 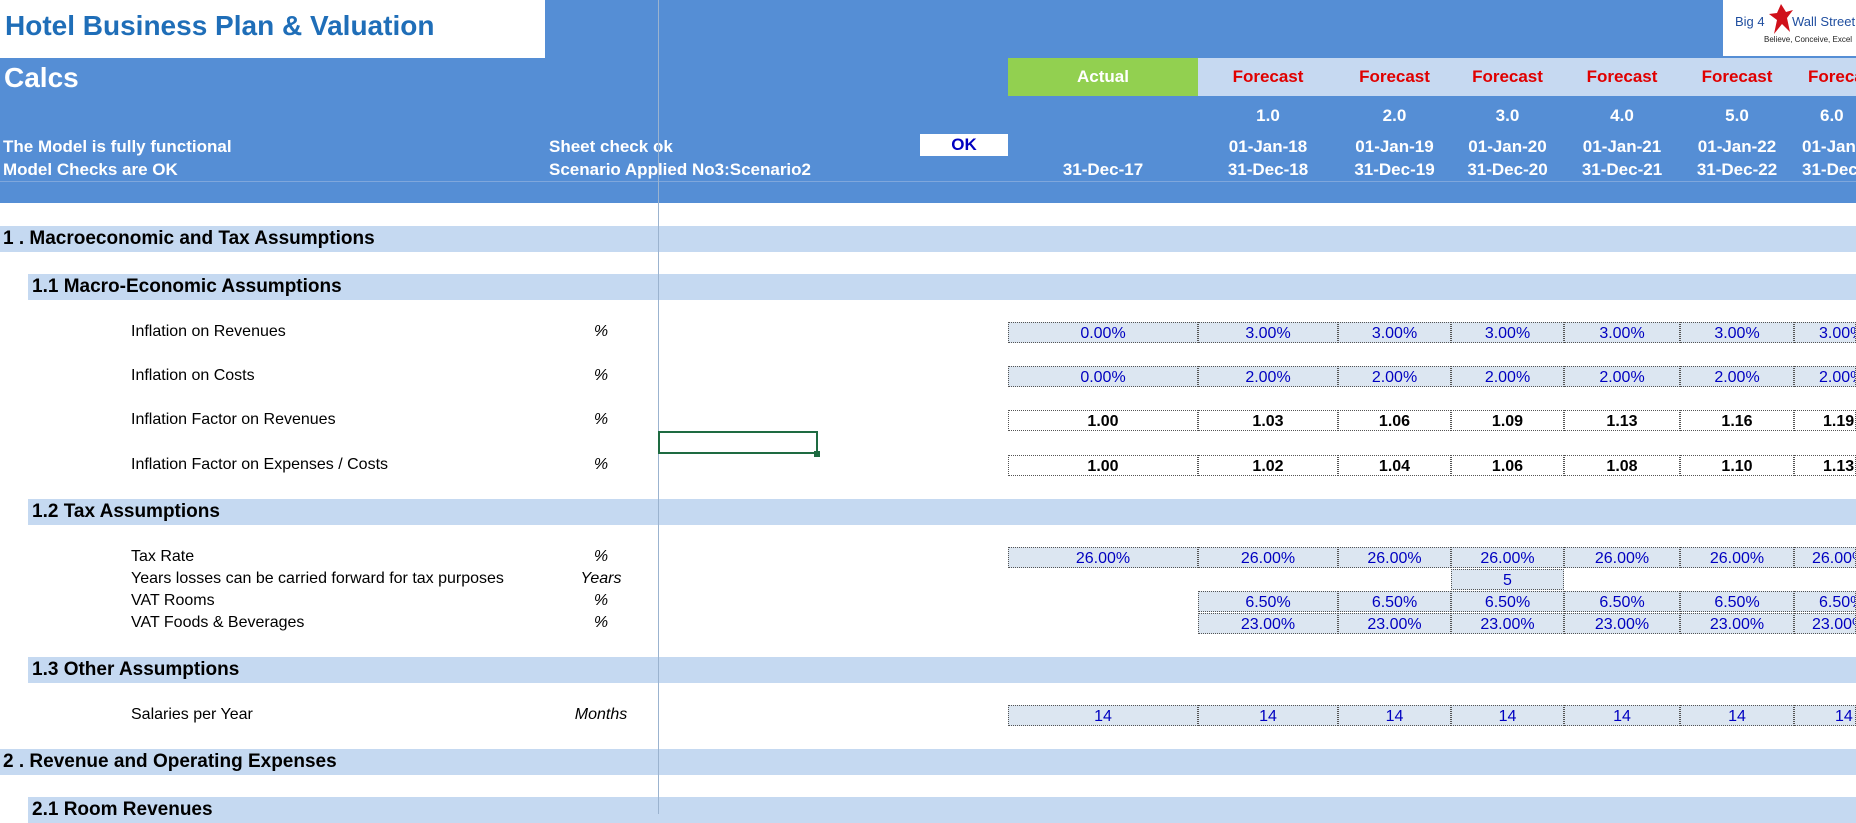 What do you see at coordinates (817, 454) in the screenshot?
I see `fill-handle` at bounding box center [817, 454].